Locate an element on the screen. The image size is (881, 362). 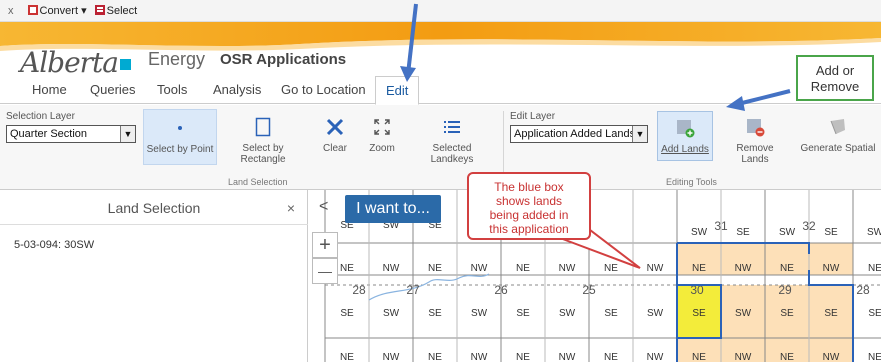
river is located at coordinates (429, 287).